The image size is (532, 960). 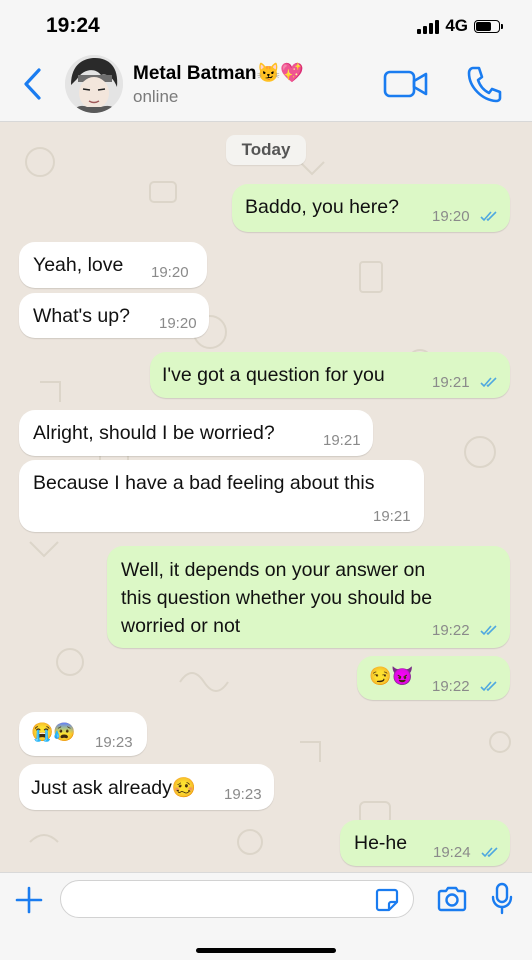 I want to click on back-button, so click(x=33, y=84).